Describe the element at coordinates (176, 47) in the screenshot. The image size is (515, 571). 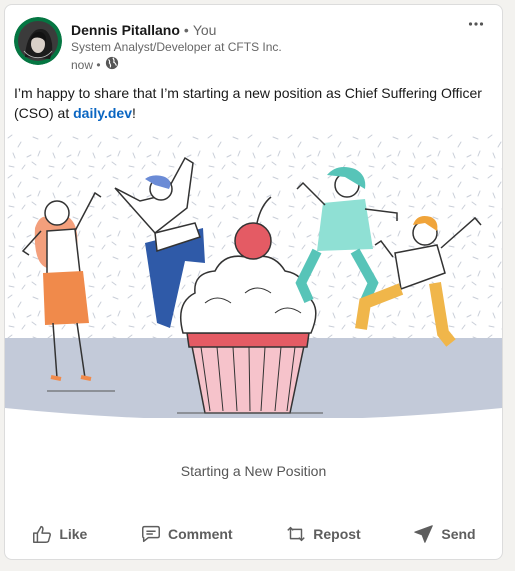
I see `author-headline: System Analyst/Developer at CFTS Inc.` at that location.